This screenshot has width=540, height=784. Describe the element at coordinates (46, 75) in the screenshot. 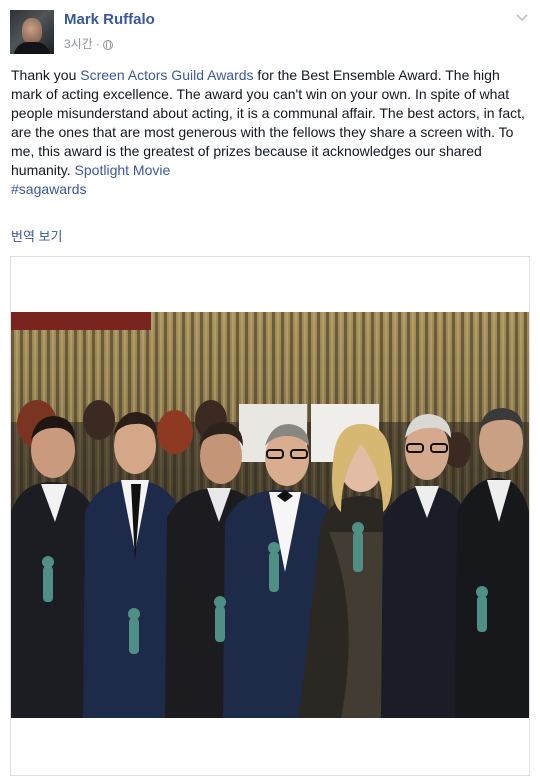

I see `post-text-part1: Thank you` at that location.